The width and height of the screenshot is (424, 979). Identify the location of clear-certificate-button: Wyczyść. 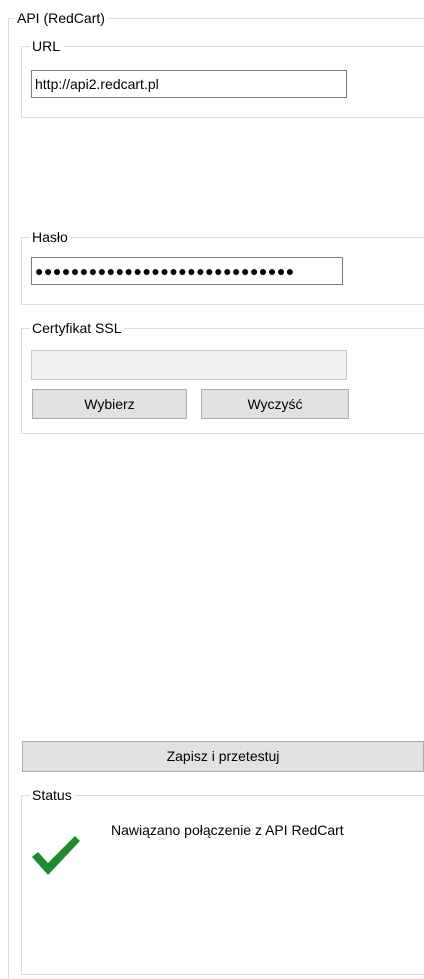
(275, 404).